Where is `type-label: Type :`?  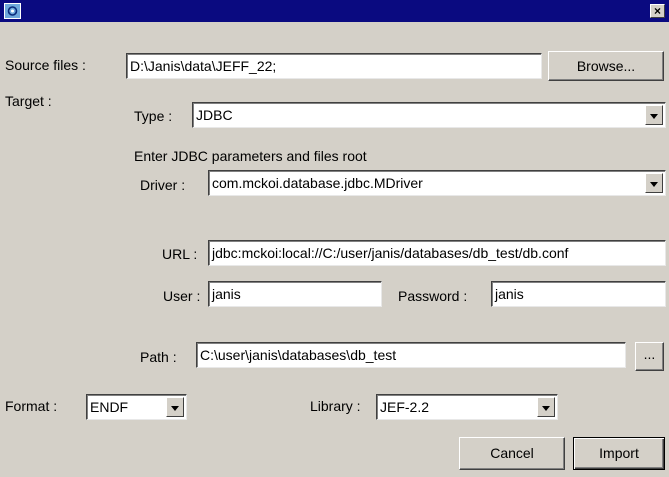
type-label: Type : is located at coordinates (153, 116).